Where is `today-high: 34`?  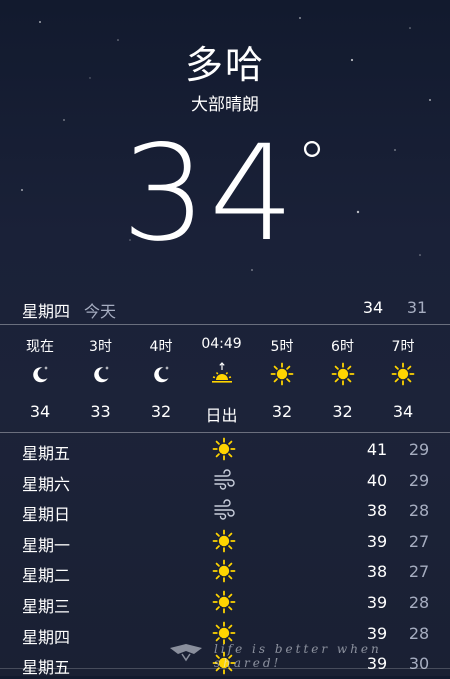
today-high: 34 is located at coordinates (373, 307).